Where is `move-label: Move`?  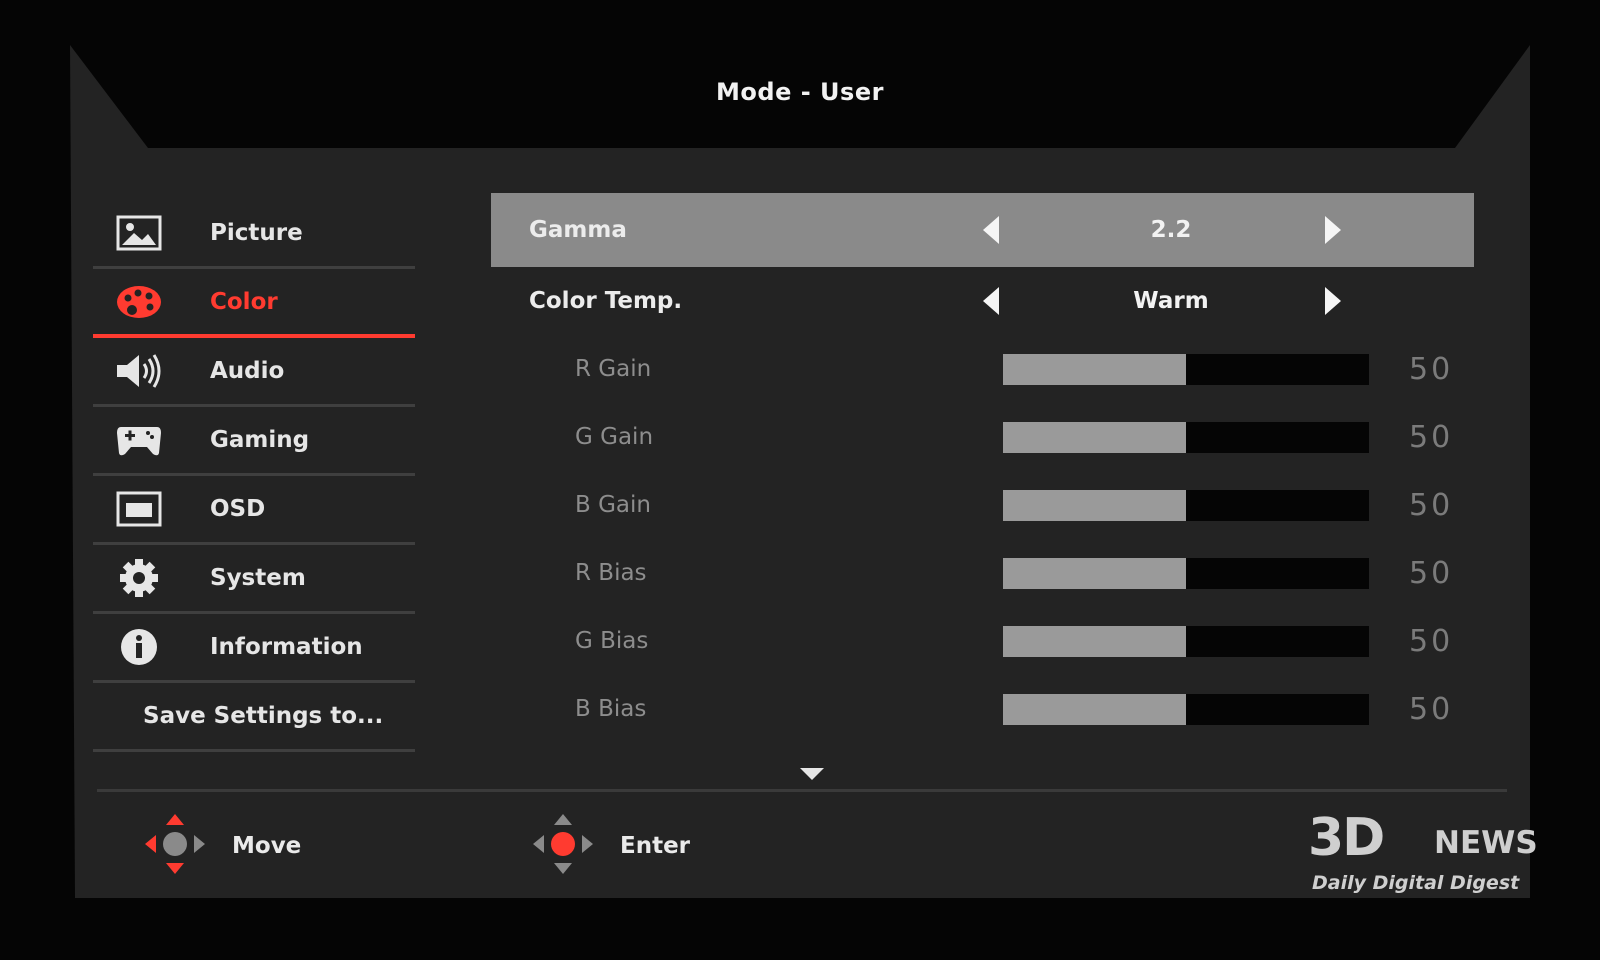 move-label: Move is located at coordinates (267, 846).